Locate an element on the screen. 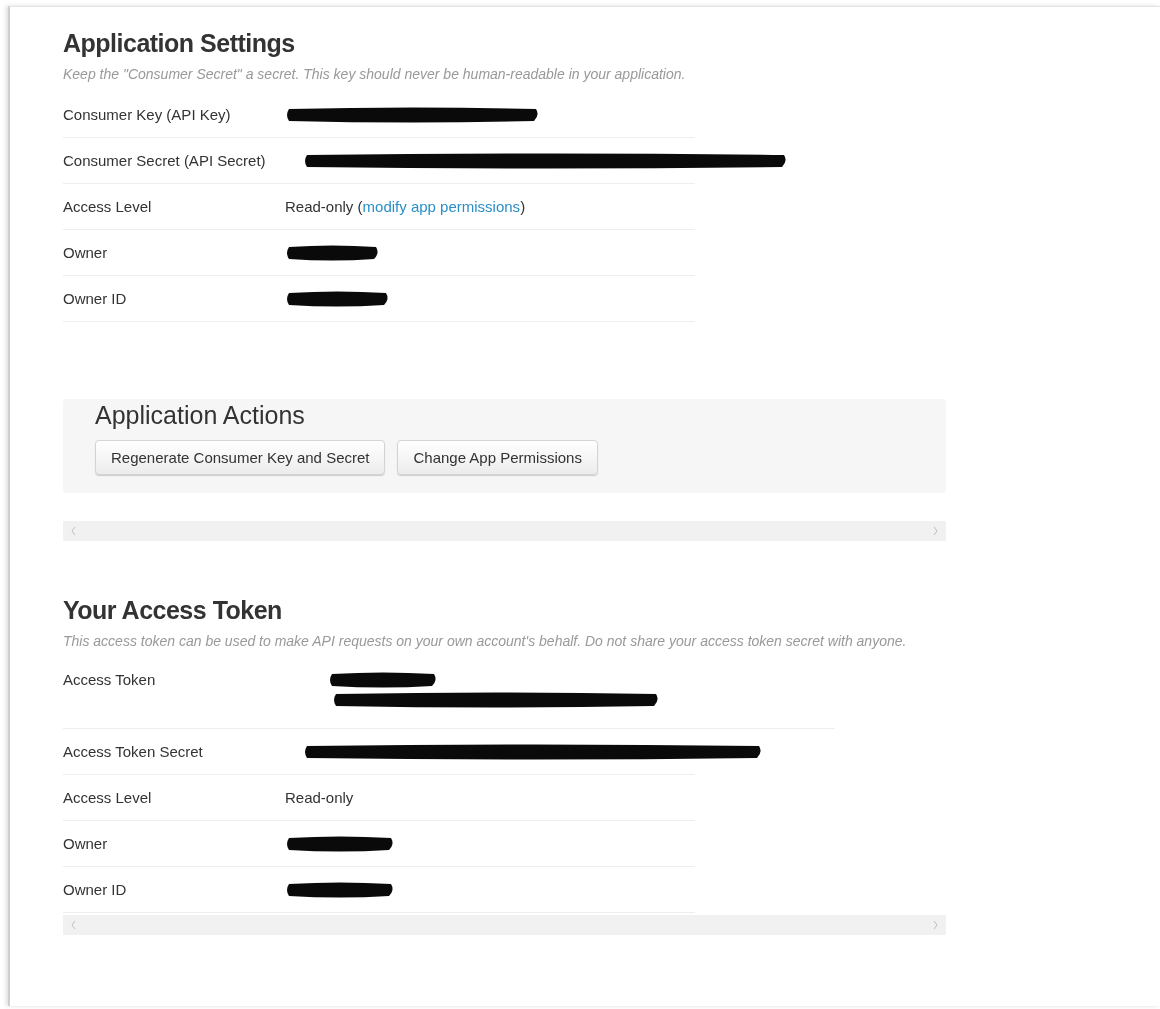  field-value: Read-only ( is located at coordinates (324, 206).